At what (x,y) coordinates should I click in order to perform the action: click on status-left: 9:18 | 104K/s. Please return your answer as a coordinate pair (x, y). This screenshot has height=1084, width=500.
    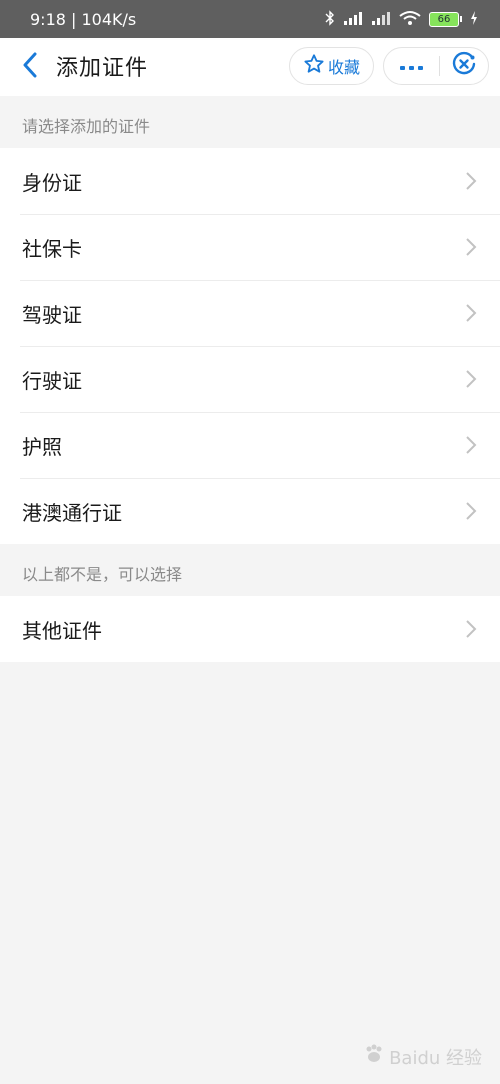
    Looking at the image, I should click on (83, 19).